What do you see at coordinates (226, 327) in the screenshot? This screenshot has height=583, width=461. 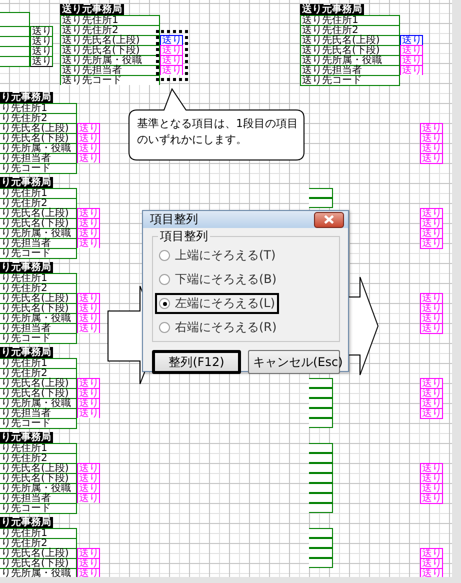 I see `option-label: 右端にそろえる(R)` at bounding box center [226, 327].